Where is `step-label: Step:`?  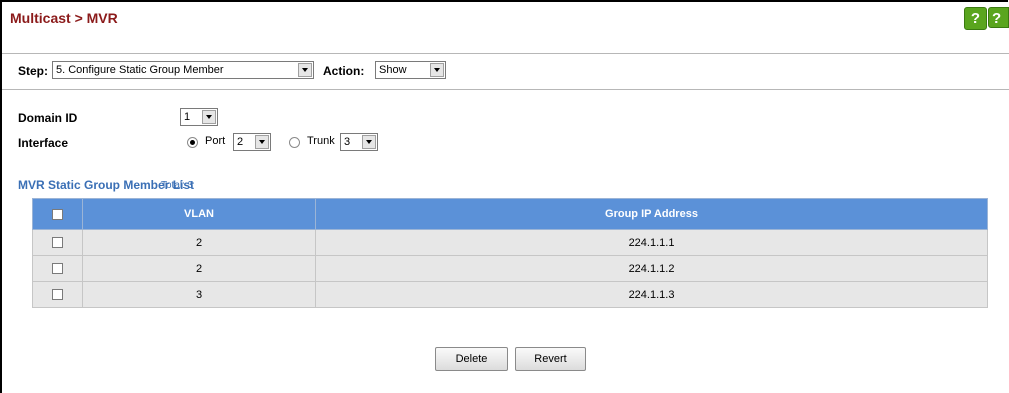 step-label: Step: is located at coordinates (33, 71).